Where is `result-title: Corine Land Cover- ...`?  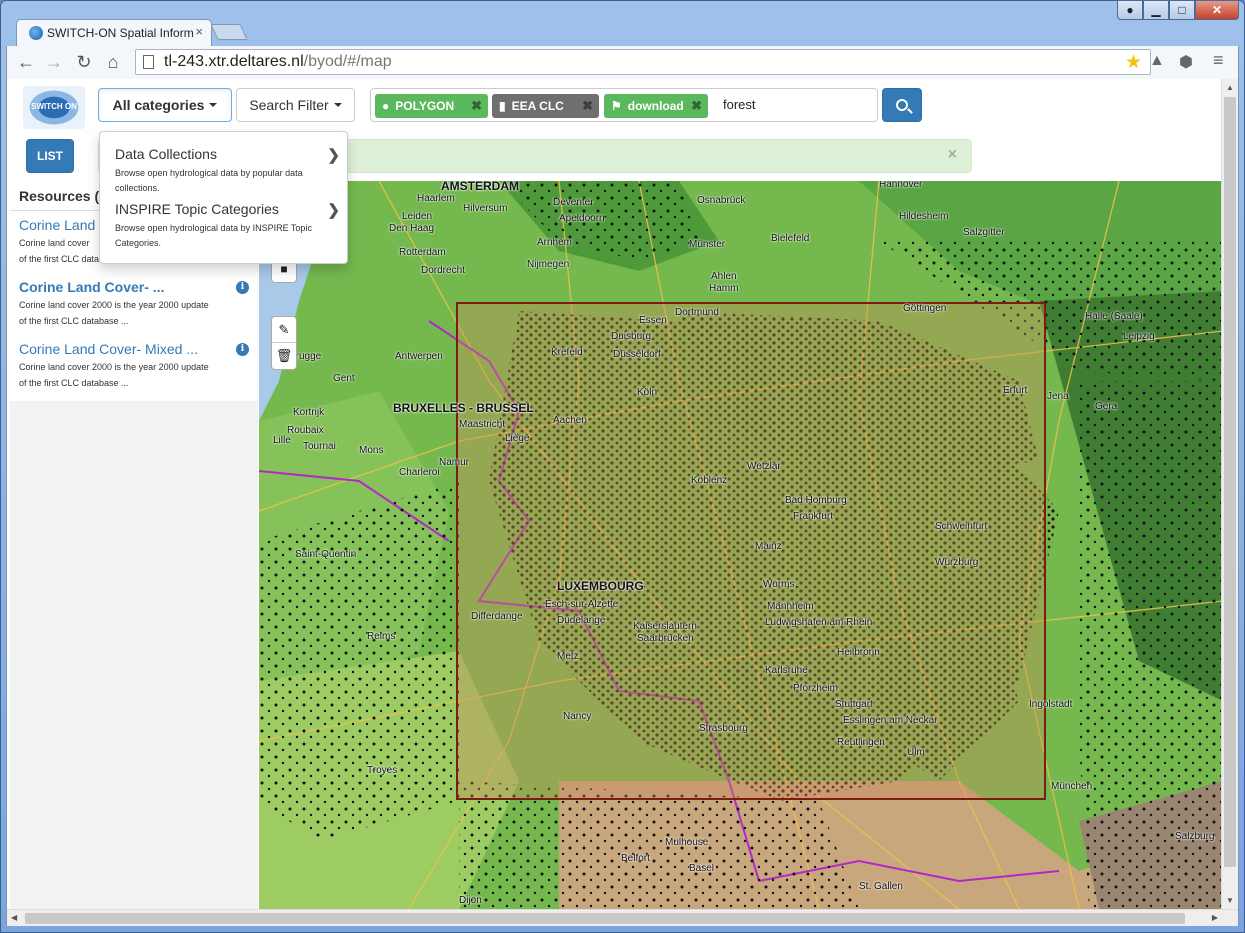 result-title: Corine Land Cover- ... is located at coordinates (134, 287).